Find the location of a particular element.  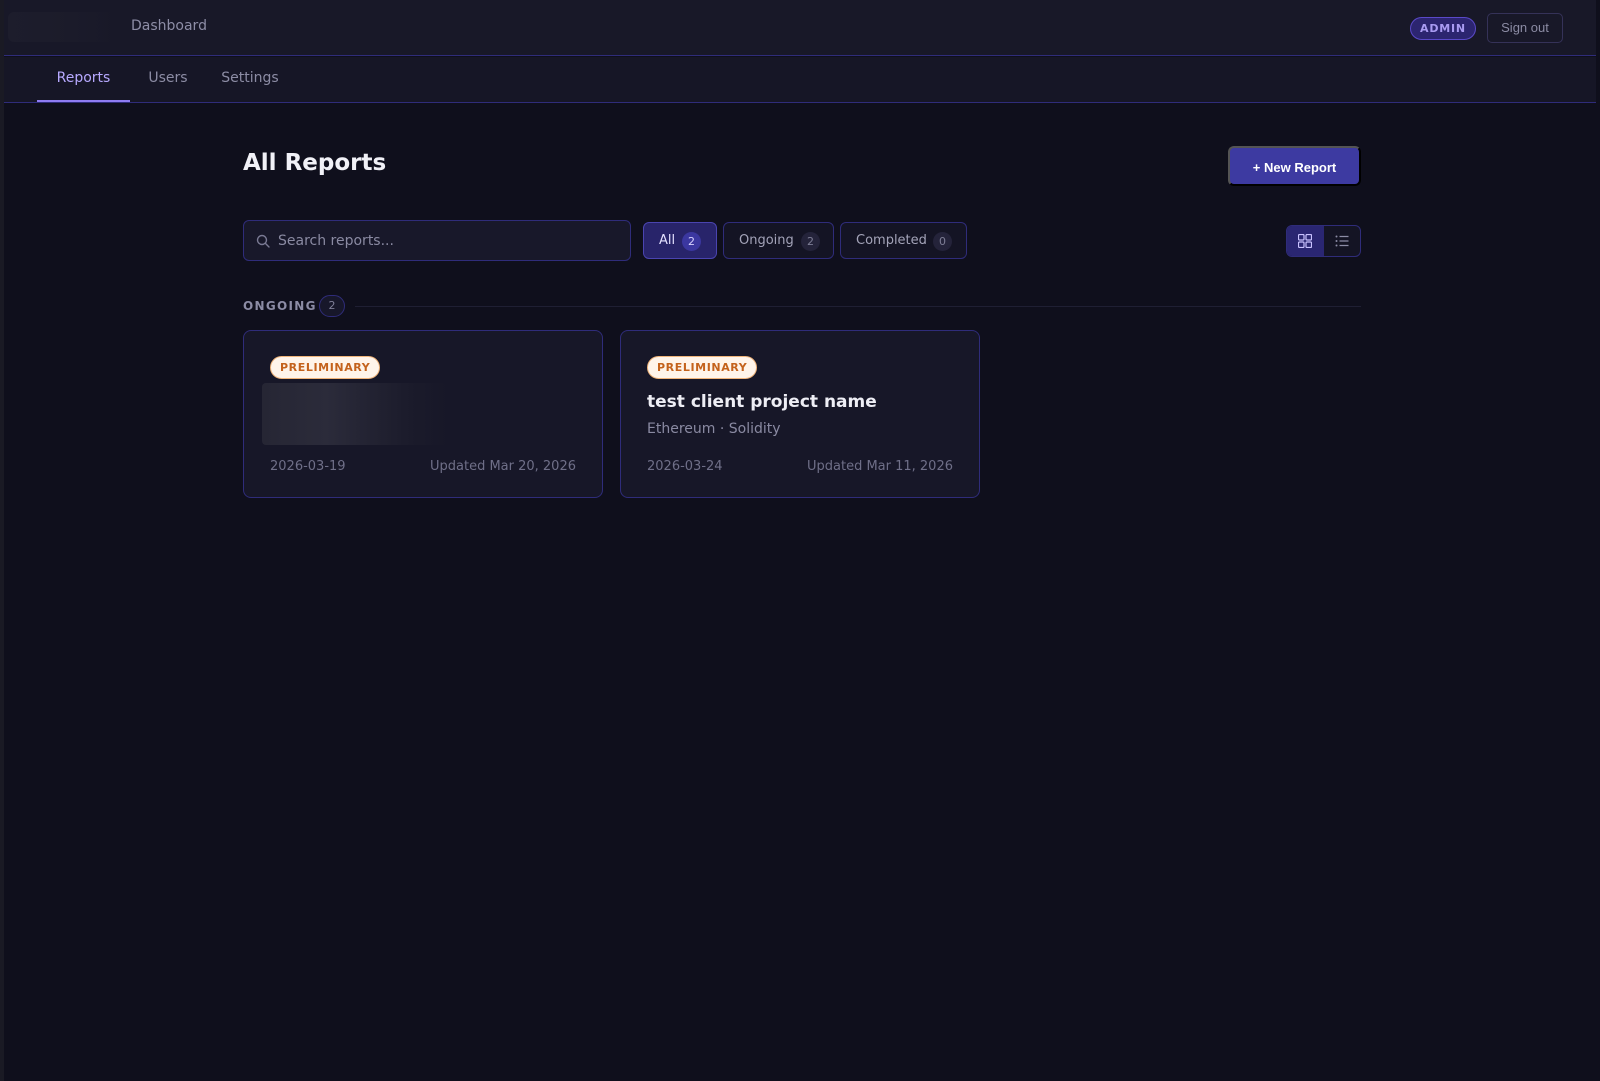

search-input is located at coordinates (448, 240).